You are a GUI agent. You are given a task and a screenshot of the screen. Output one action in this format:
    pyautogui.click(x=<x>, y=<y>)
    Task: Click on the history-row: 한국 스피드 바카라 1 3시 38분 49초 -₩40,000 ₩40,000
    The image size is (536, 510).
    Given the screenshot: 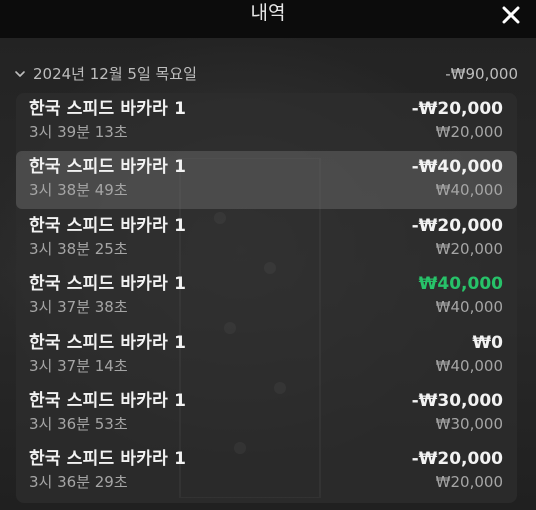 What is the action you would take?
    pyautogui.click(x=266, y=180)
    